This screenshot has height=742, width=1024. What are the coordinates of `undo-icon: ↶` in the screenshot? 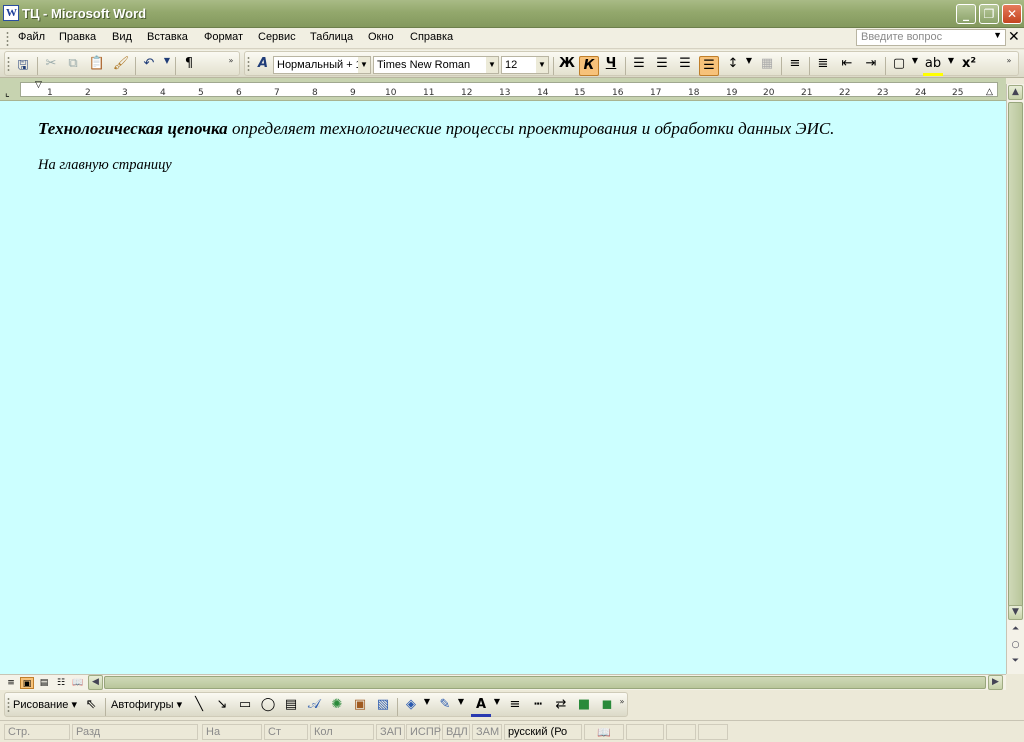 It's located at (149, 66).